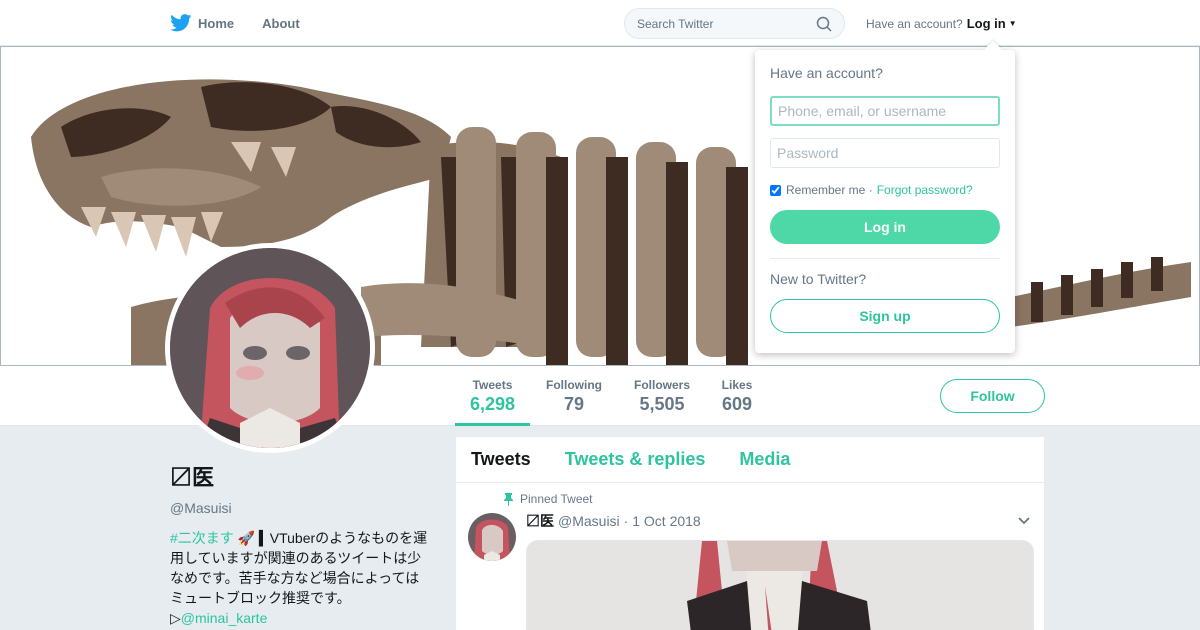 The height and width of the screenshot is (630, 1200). Describe the element at coordinates (986, 23) in the screenshot. I see `login-link: Log in` at that location.